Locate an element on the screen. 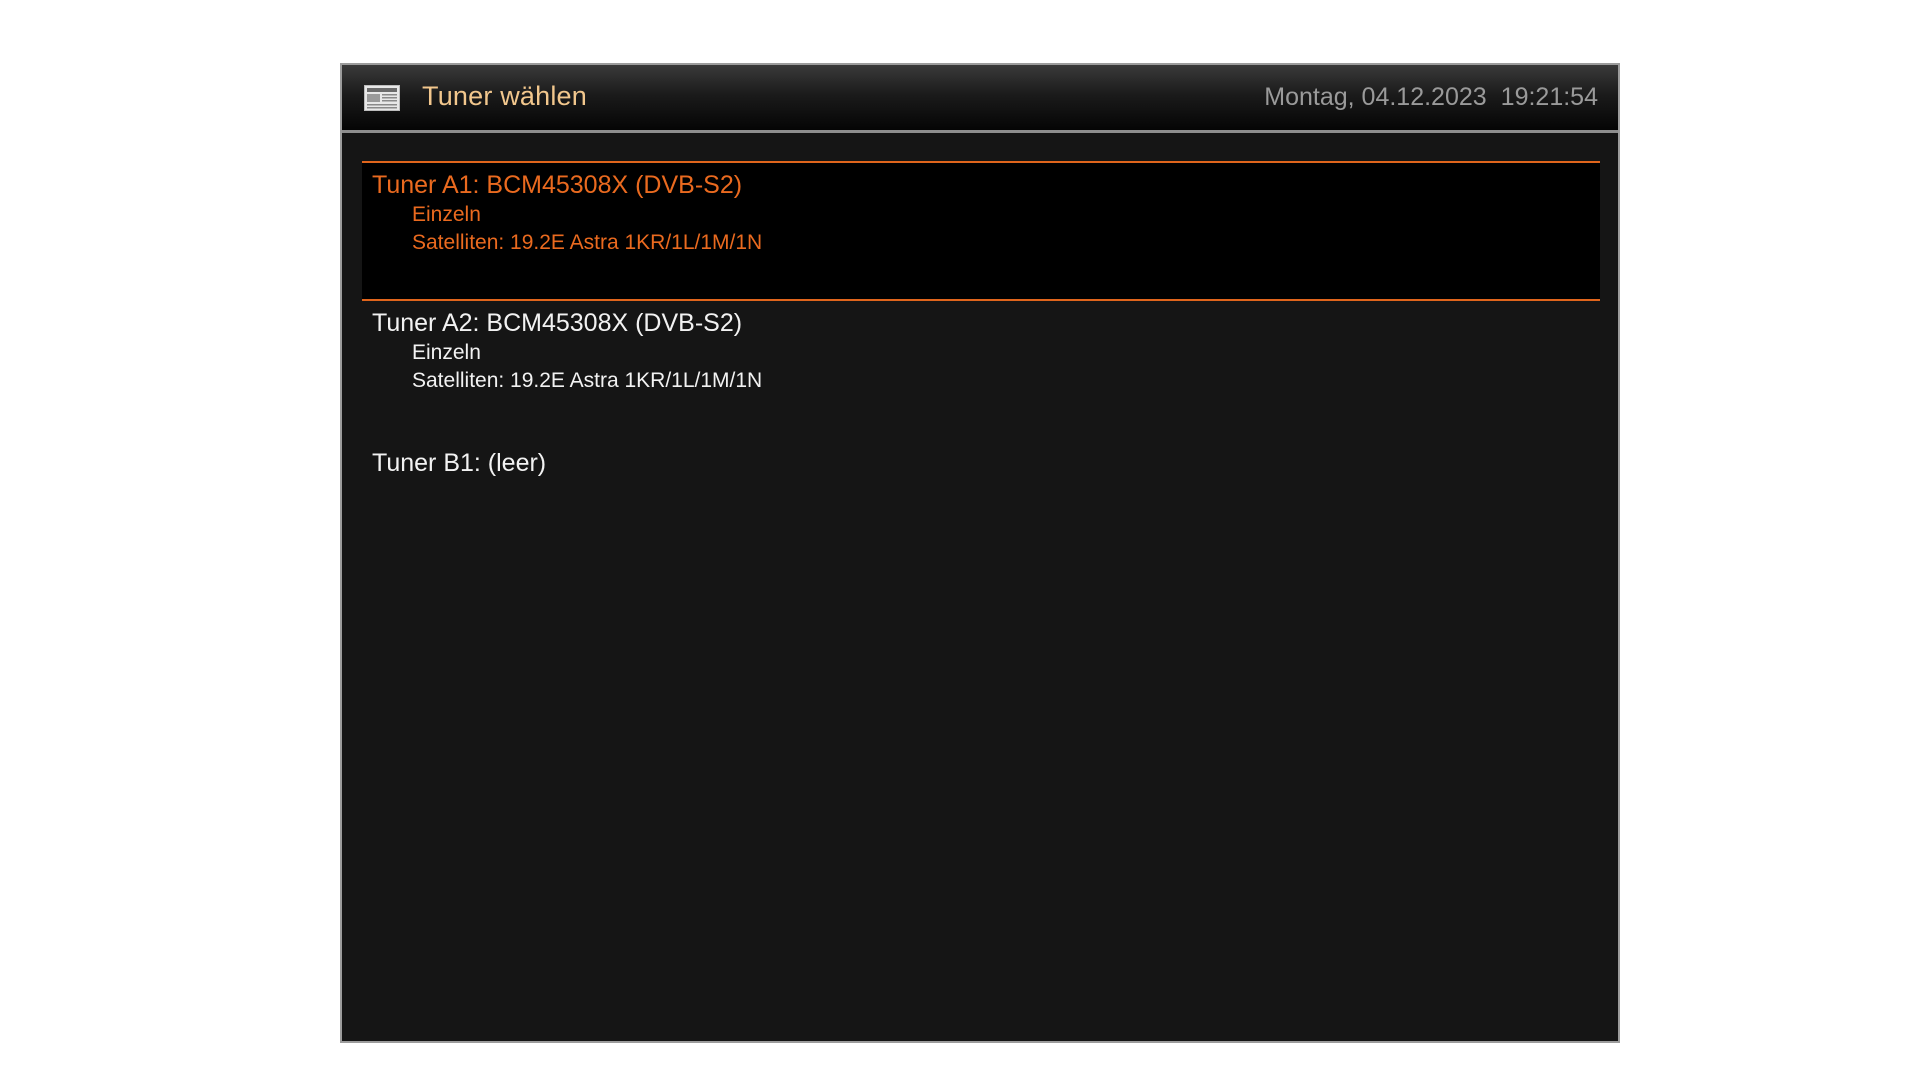 Image resolution: width=1920 pixels, height=1080 pixels. clock: Montag, 04.12.2023 19:21:54 is located at coordinates (1431, 97).